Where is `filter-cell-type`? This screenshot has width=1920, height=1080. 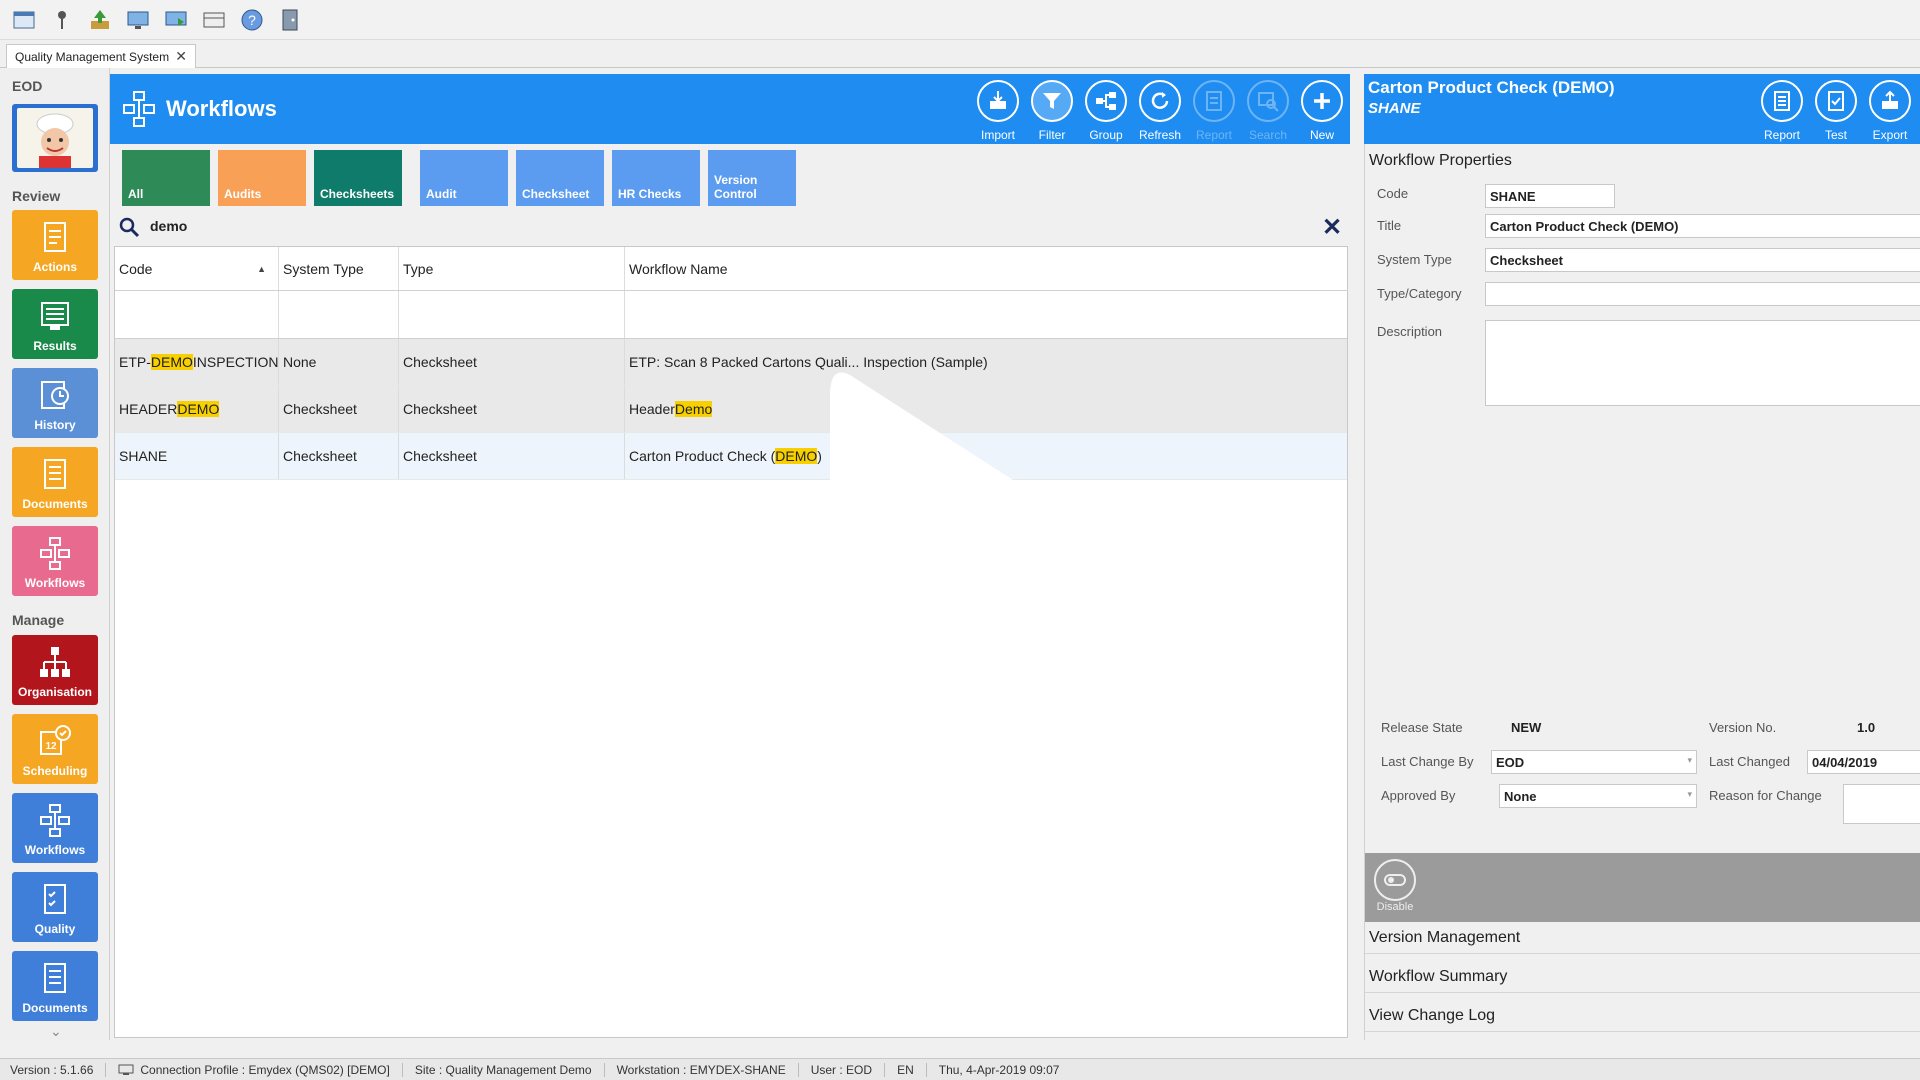 filter-cell-type is located at coordinates (512, 314).